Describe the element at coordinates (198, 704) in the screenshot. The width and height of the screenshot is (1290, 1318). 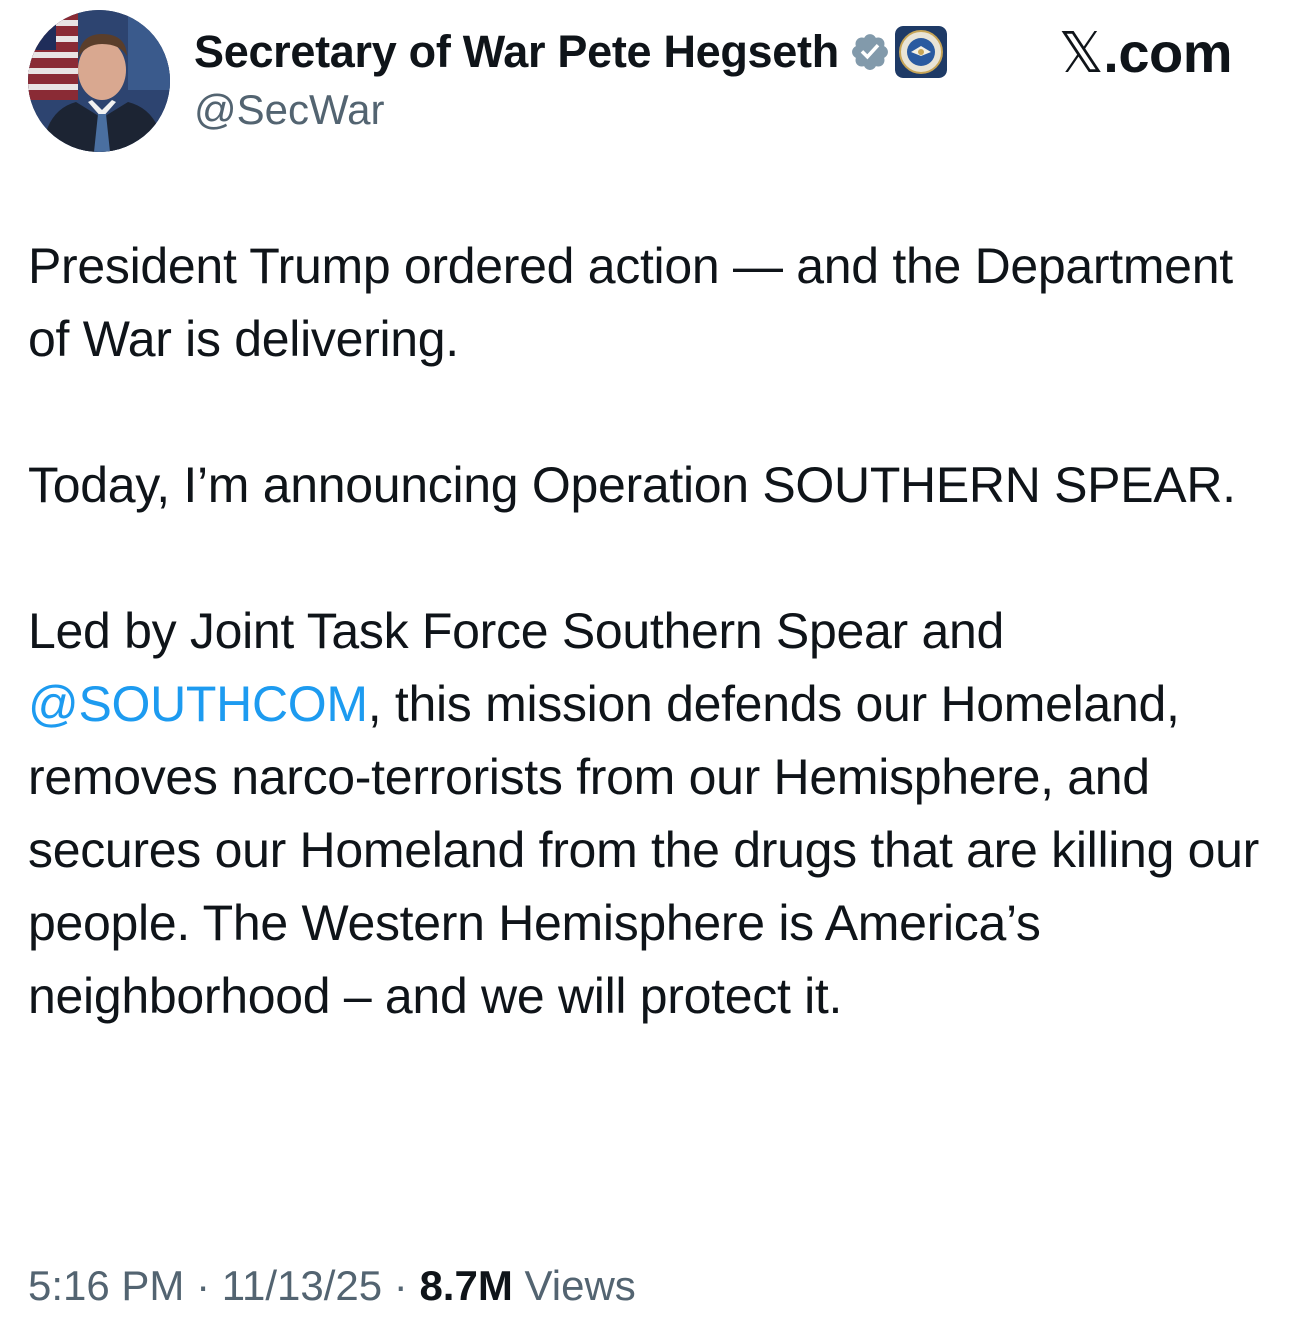
I see `mention-link: @SOUTHCOM` at that location.